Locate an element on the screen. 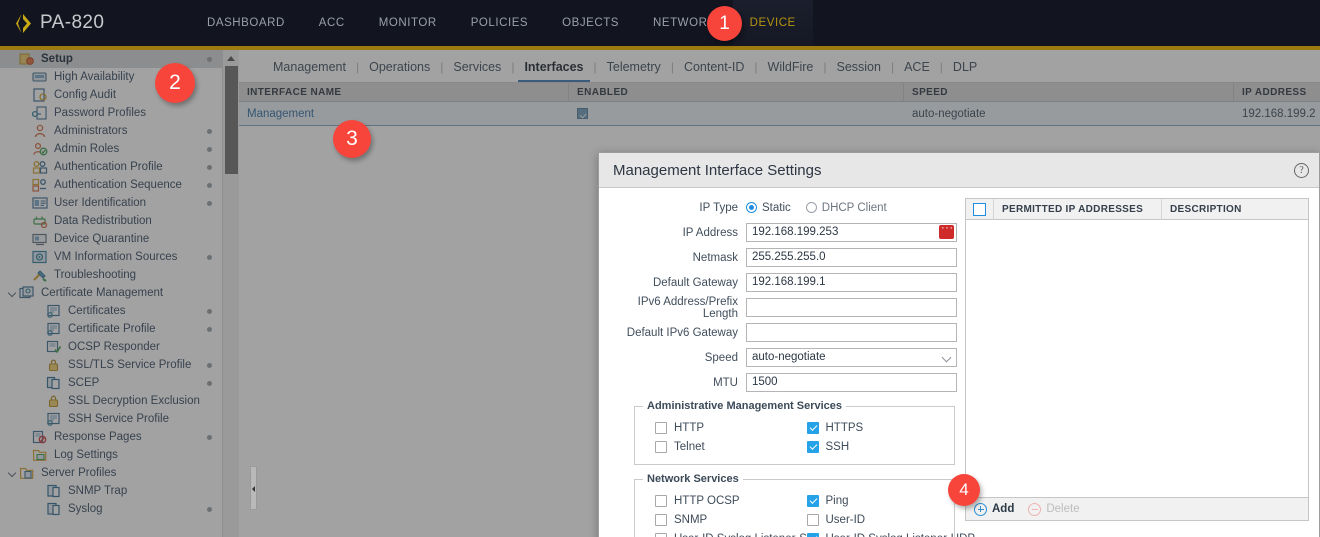  checkbox-label: SNMP is located at coordinates (691, 519).